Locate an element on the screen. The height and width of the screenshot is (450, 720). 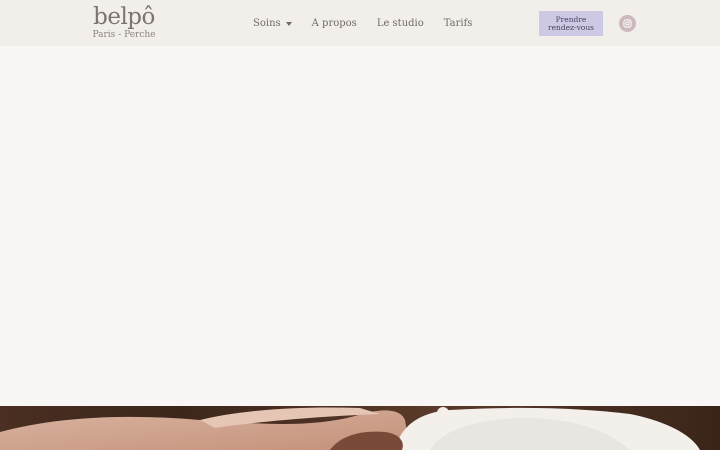
chevron-down-icon is located at coordinates (288, 23).